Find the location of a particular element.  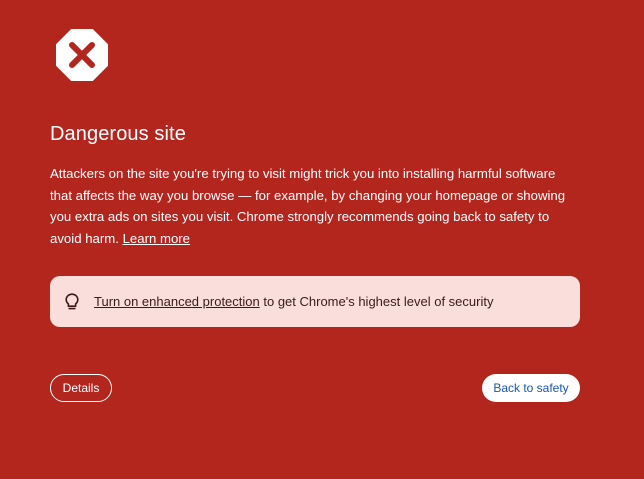

danger-octagon-x-icon is located at coordinates (82, 55).